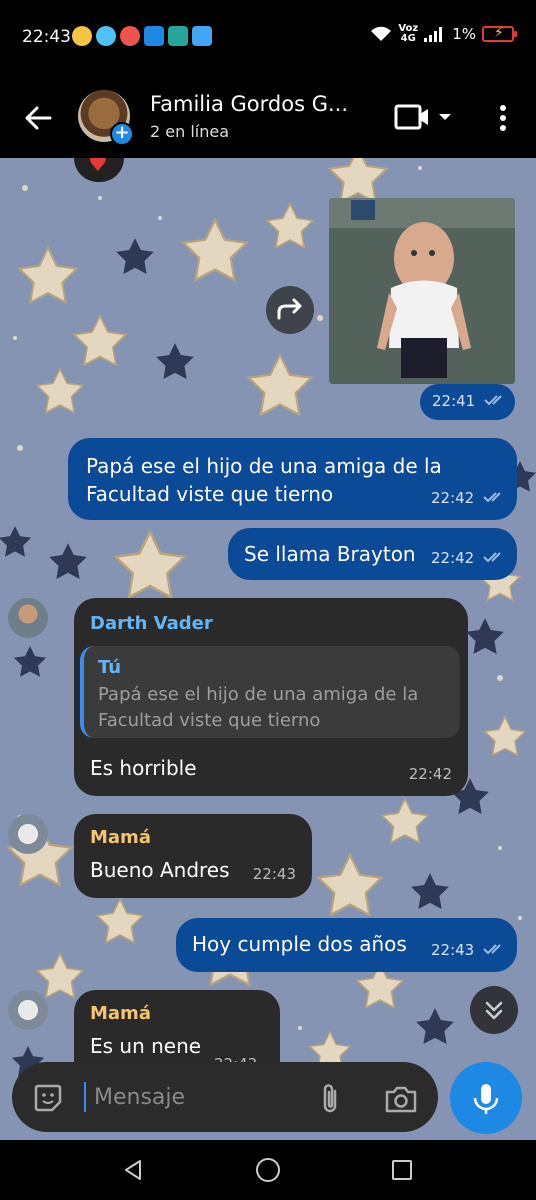  Describe the element at coordinates (330, 554) in the screenshot. I see `message-text: Se llama Brayton` at that location.